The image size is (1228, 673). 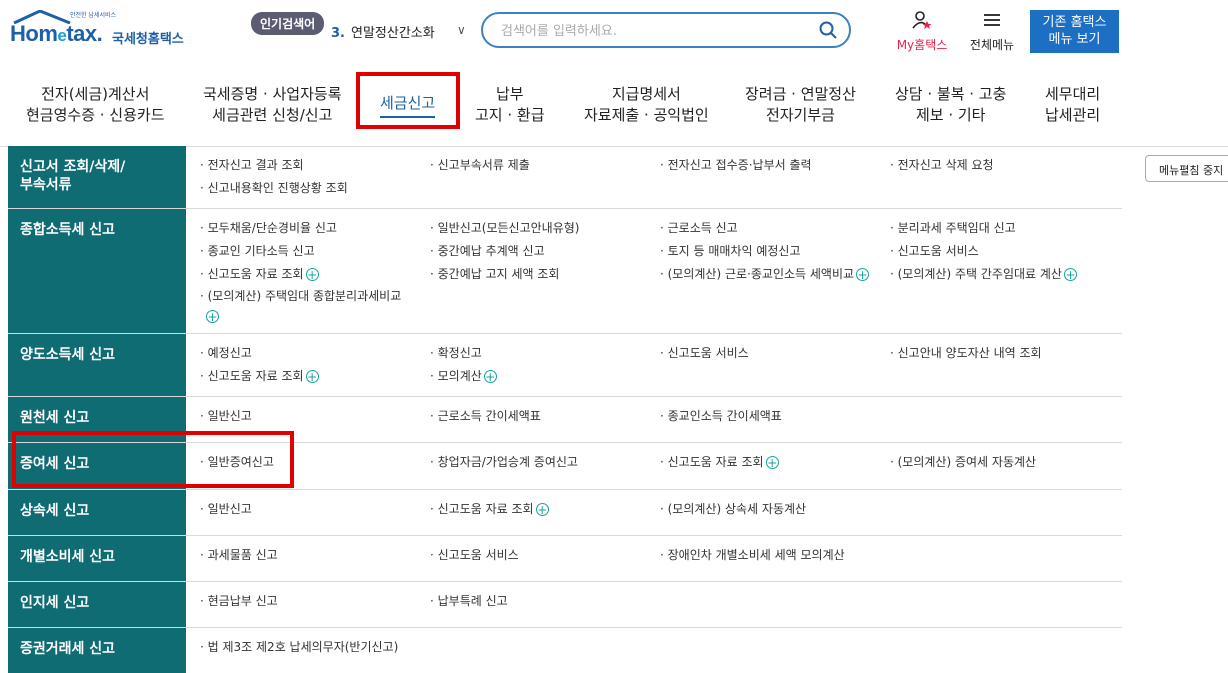 What do you see at coordinates (105, 30) in the screenshot?
I see `hometax-logo: 안전한 납세서비스 Hometax. 국세청홈택스` at bounding box center [105, 30].